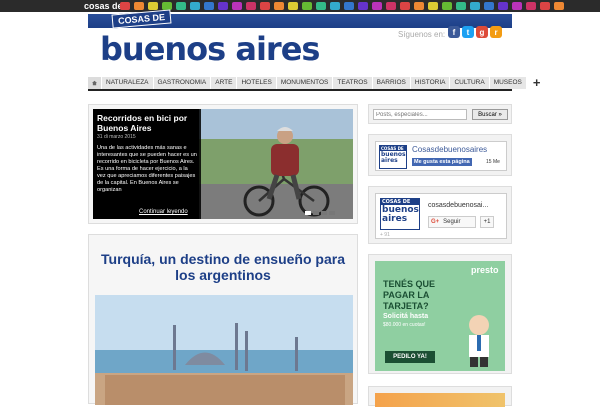  I want to click on page-logo-badge-text: buenos aires, so click(400, 214).